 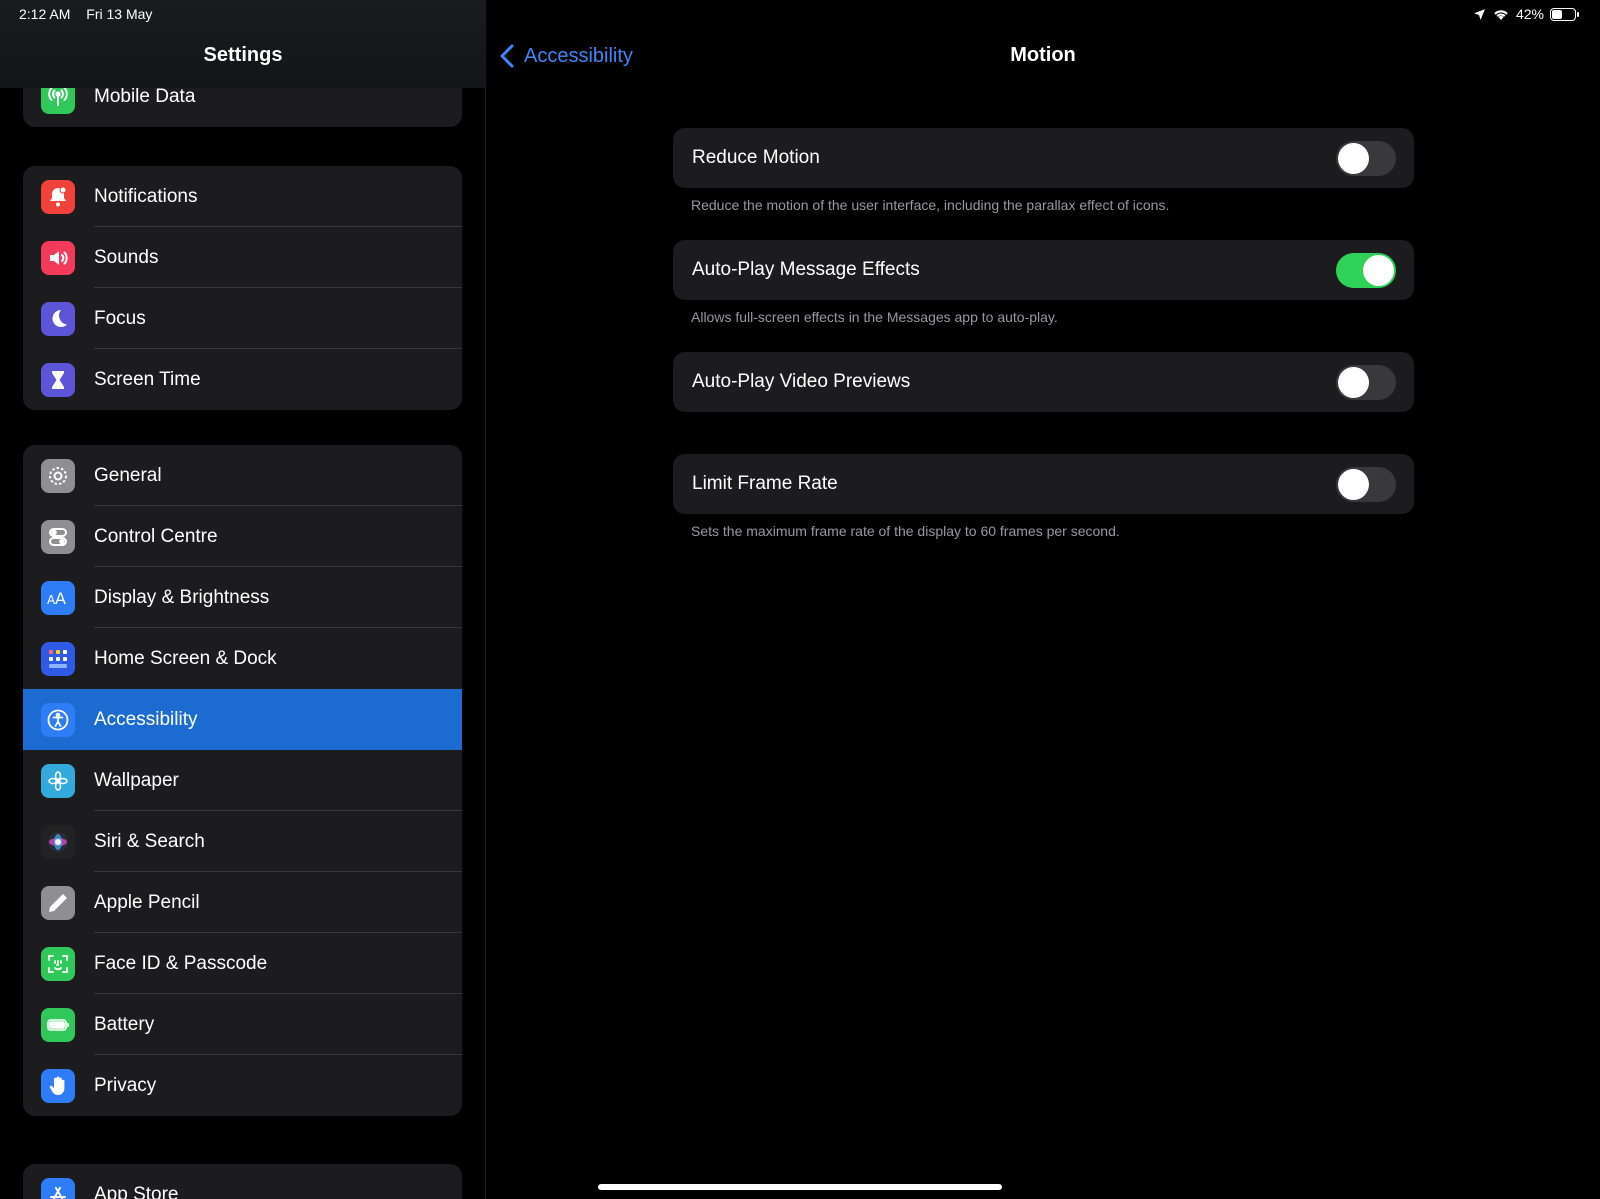 I want to click on setting-label: Reduce Motion, so click(x=756, y=157).